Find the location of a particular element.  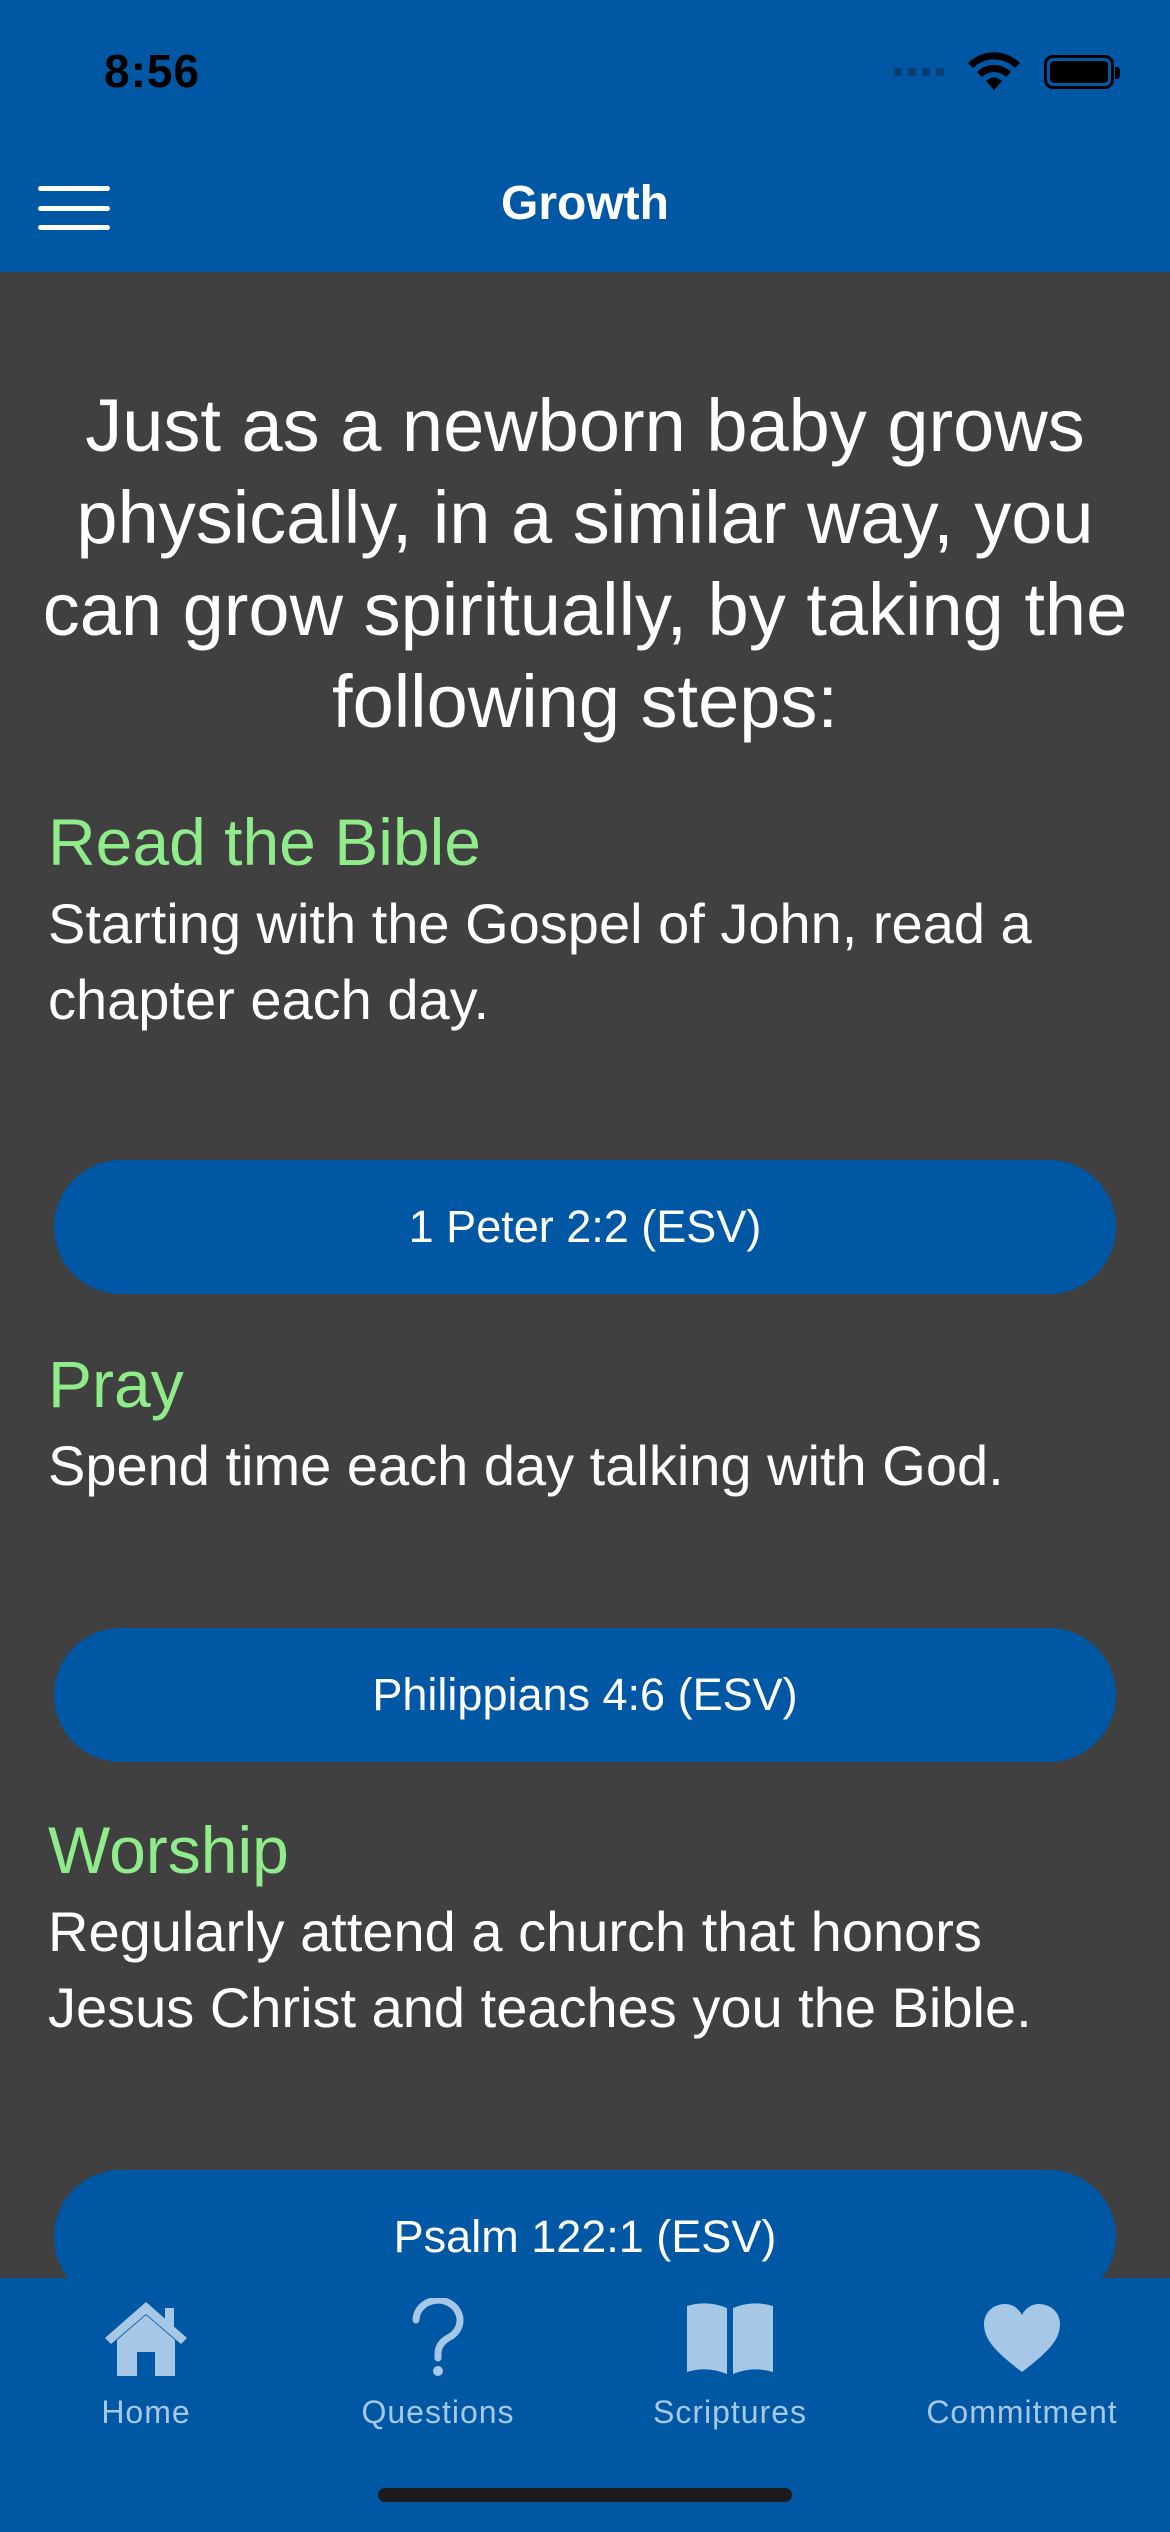

status-icons is located at coordinates (1007, 72).